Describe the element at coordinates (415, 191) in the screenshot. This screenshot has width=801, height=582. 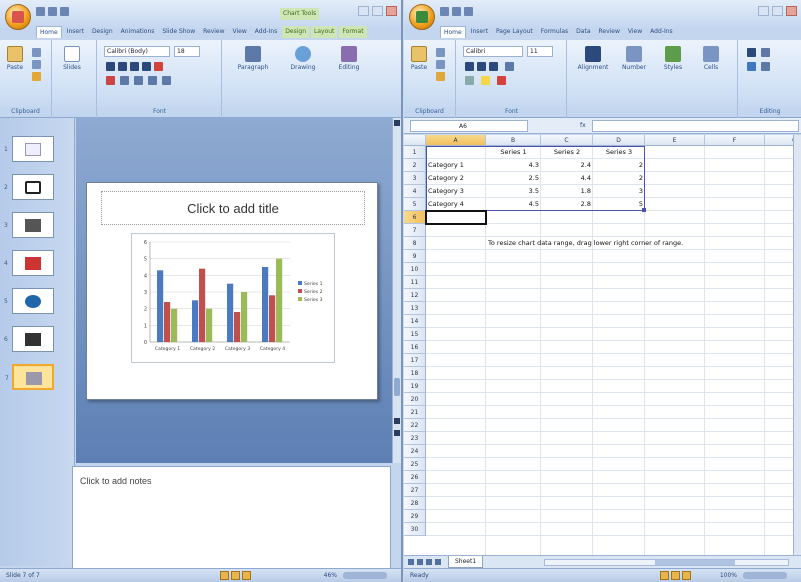
I see `row-header-4: 4` at that location.